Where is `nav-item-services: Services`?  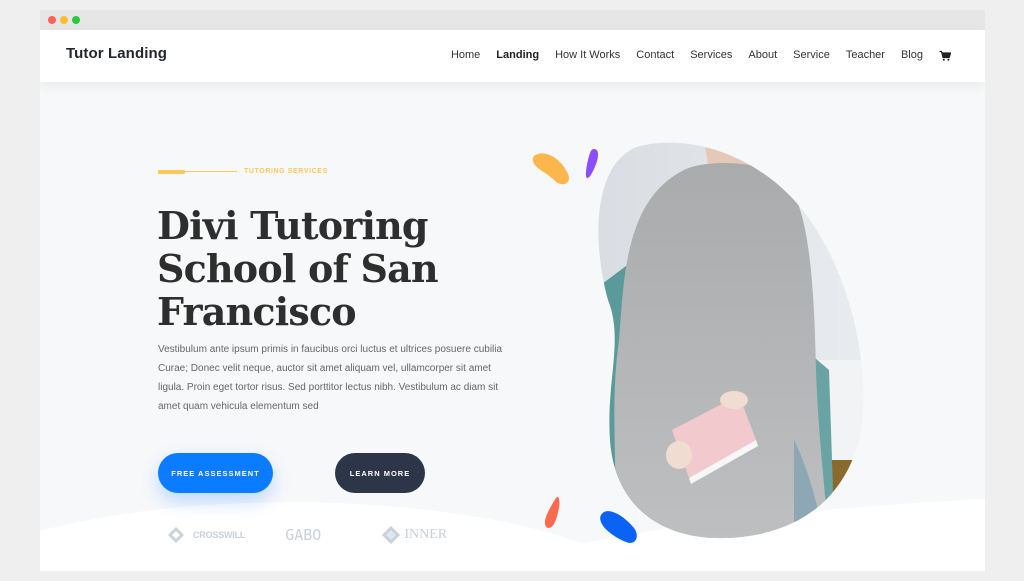 nav-item-services: Services is located at coordinates (711, 55).